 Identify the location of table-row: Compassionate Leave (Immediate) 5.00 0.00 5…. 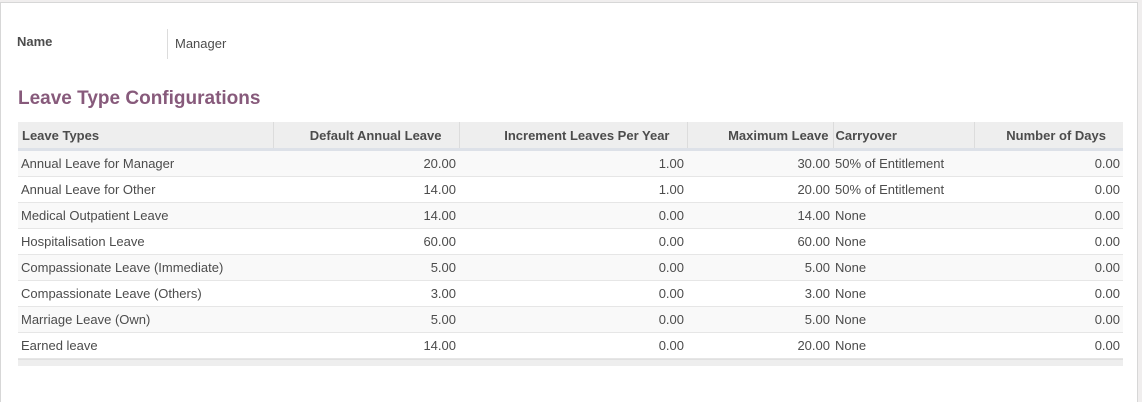
(570, 267).